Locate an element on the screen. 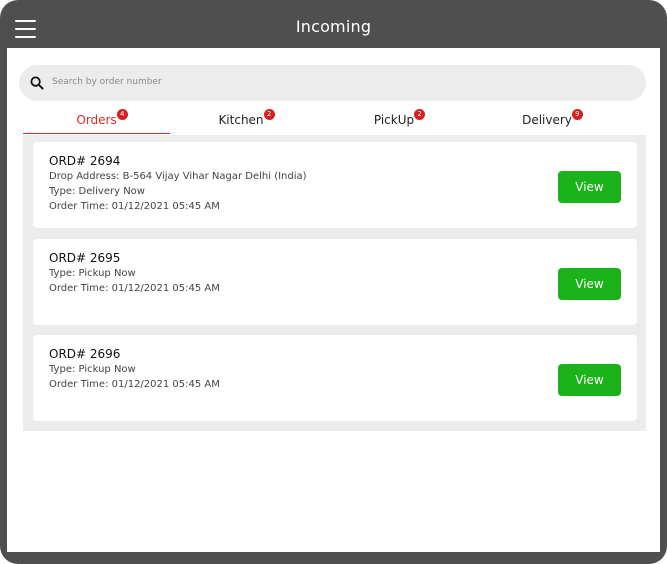 This screenshot has width=667, height=564. app-header: Incoming is located at coordinates (333, 24).